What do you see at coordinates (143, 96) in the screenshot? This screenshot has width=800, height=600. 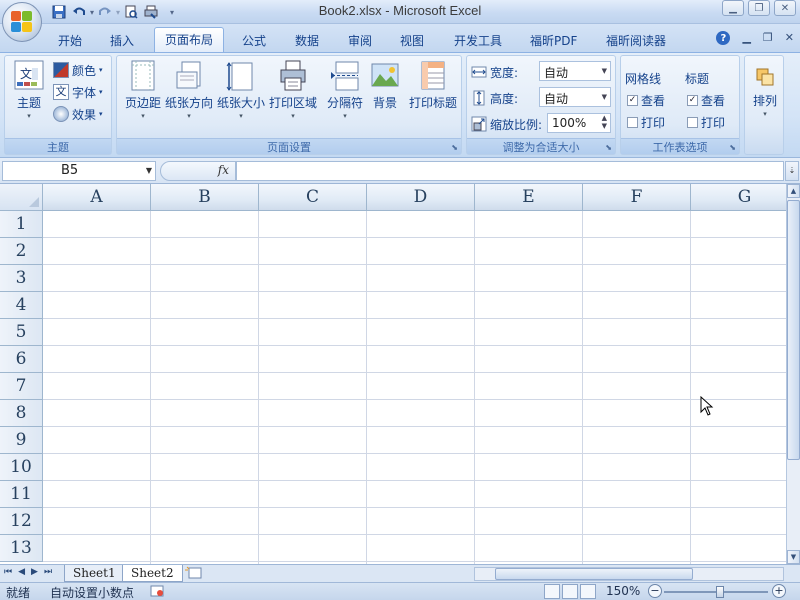 I see `margins-button: 页边距 ▾` at bounding box center [143, 96].